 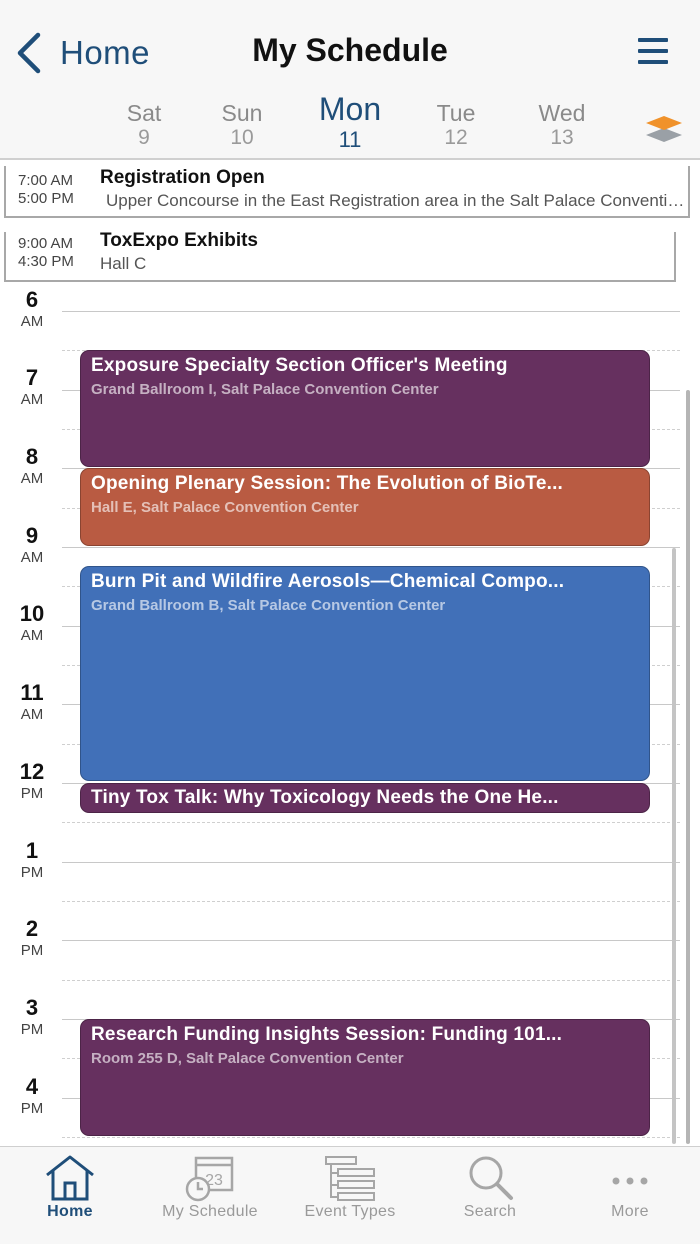 I want to click on tab-more: More, so click(x=630, y=1195).